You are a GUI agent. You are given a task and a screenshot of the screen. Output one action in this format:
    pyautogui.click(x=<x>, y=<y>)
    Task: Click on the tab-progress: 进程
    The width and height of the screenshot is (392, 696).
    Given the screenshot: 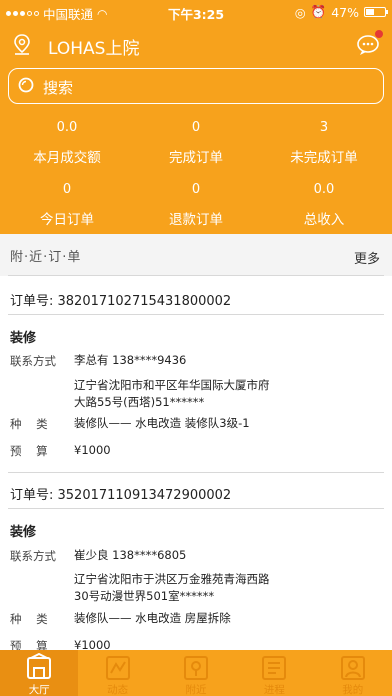 What is the action you would take?
    pyautogui.click(x=274, y=673)
    